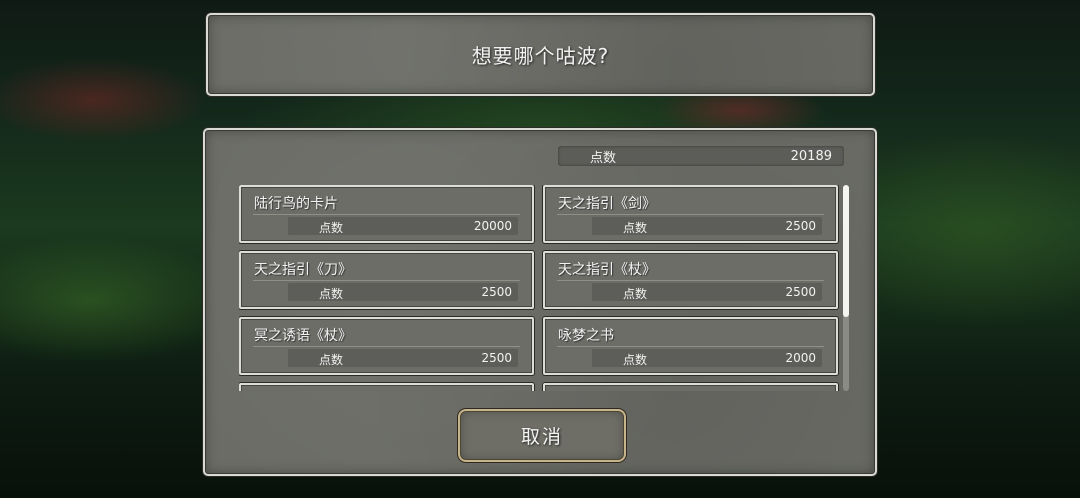  I want to click on points-total-bar: 点数 20189, so click(701, 156).